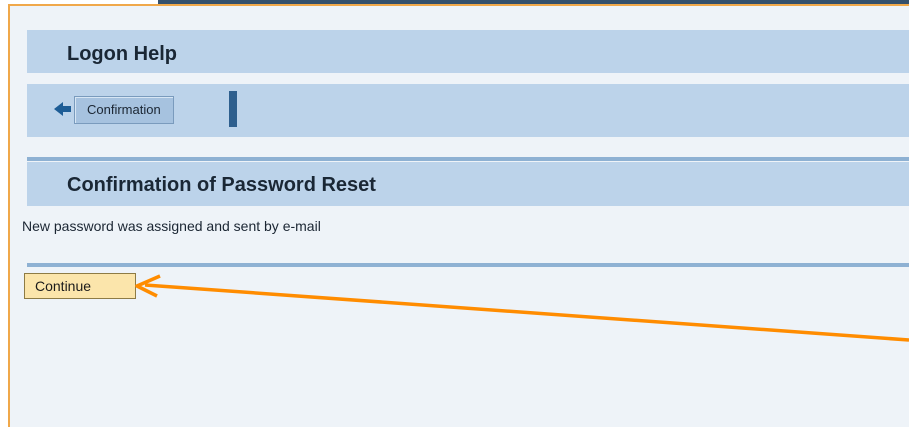  I want to click on breadcrumb-item-confirmation: Confirmation, so click(124, 110).